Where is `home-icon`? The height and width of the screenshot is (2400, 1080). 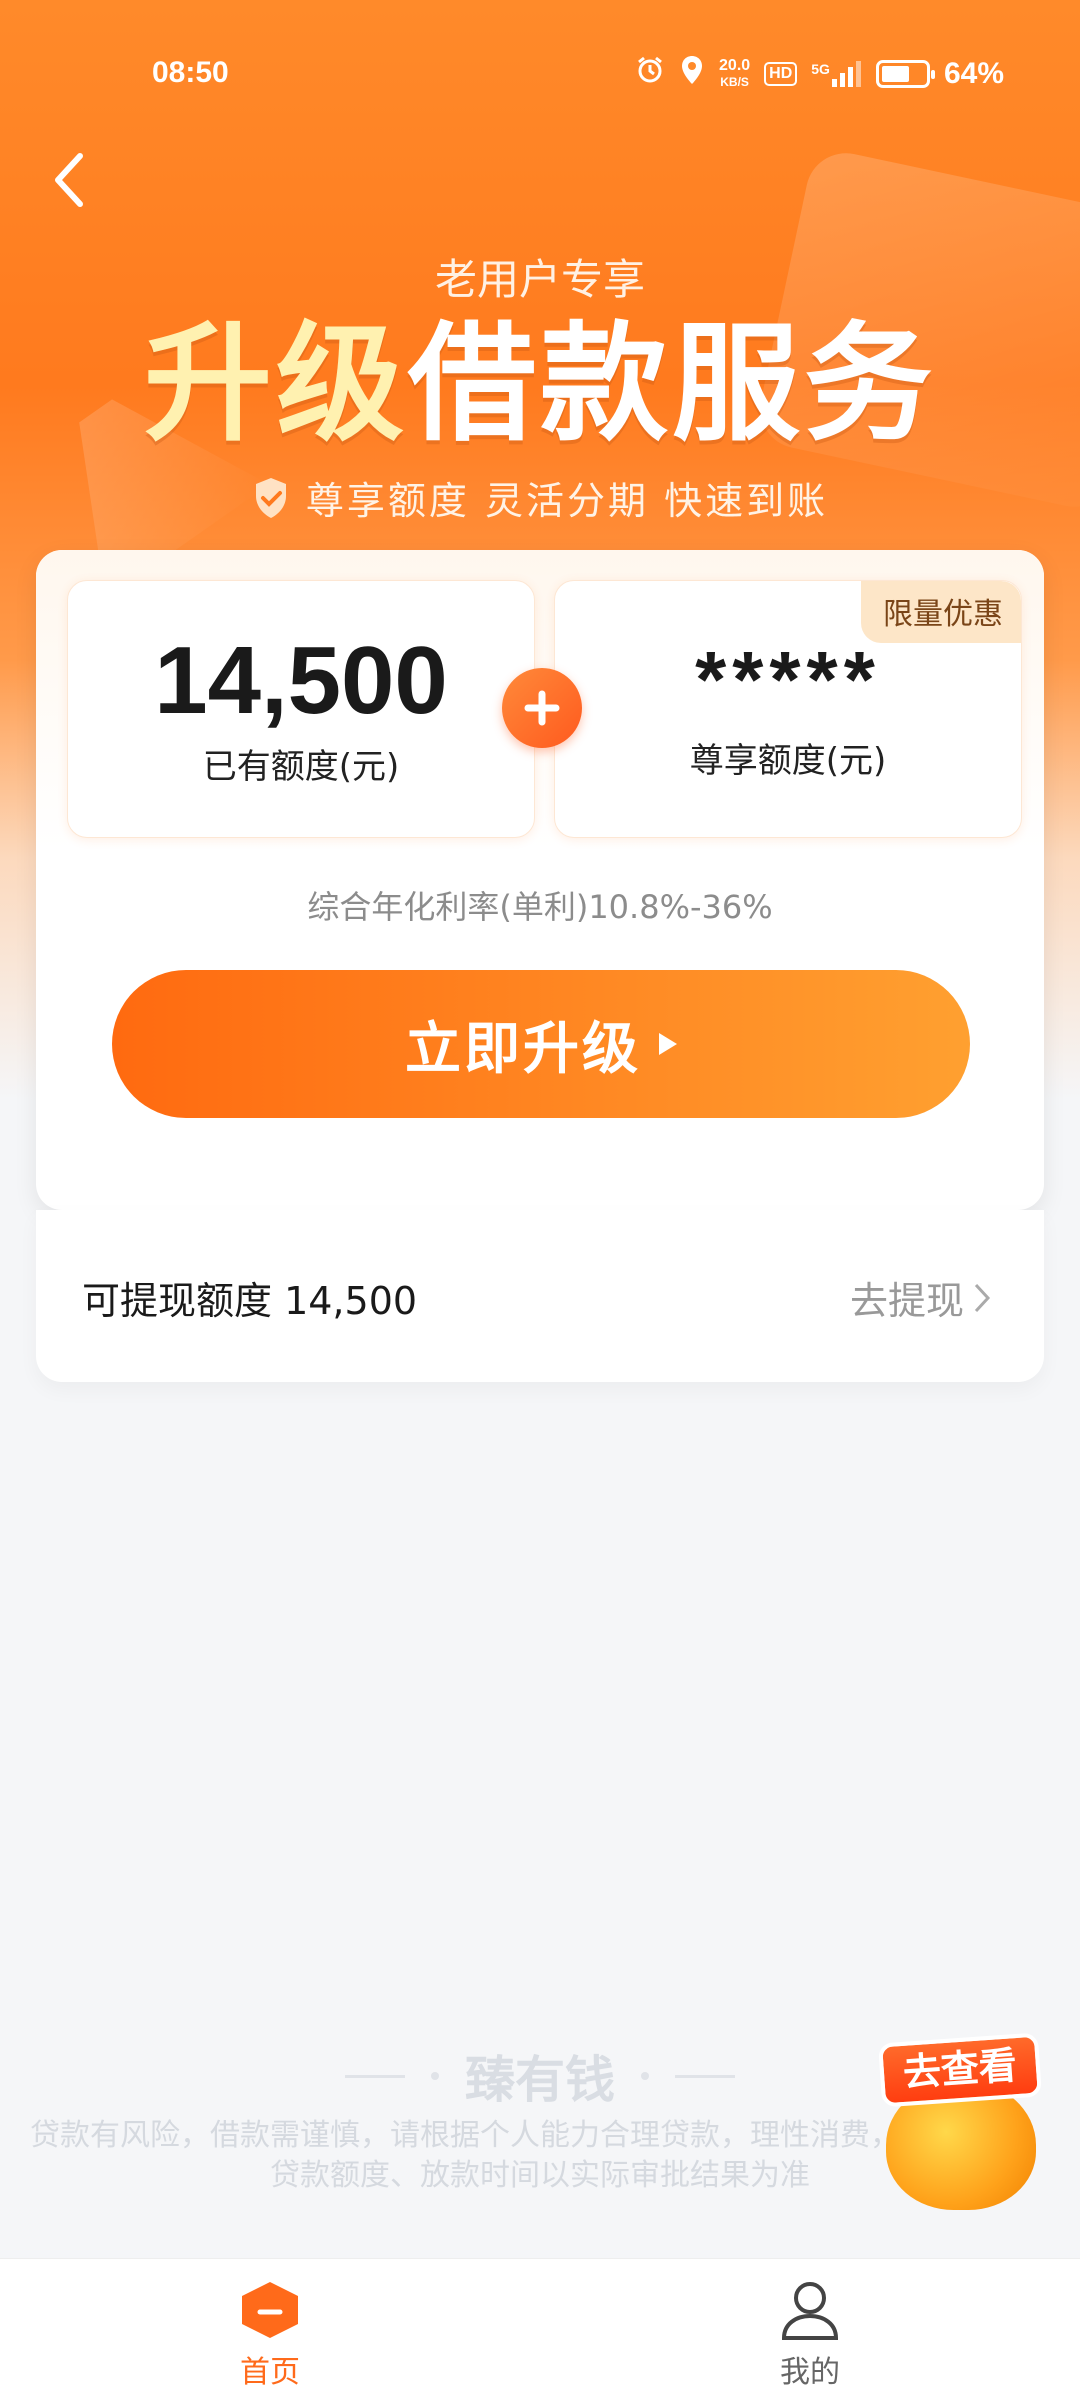 home-icon is located at coordinates (270, 2310).